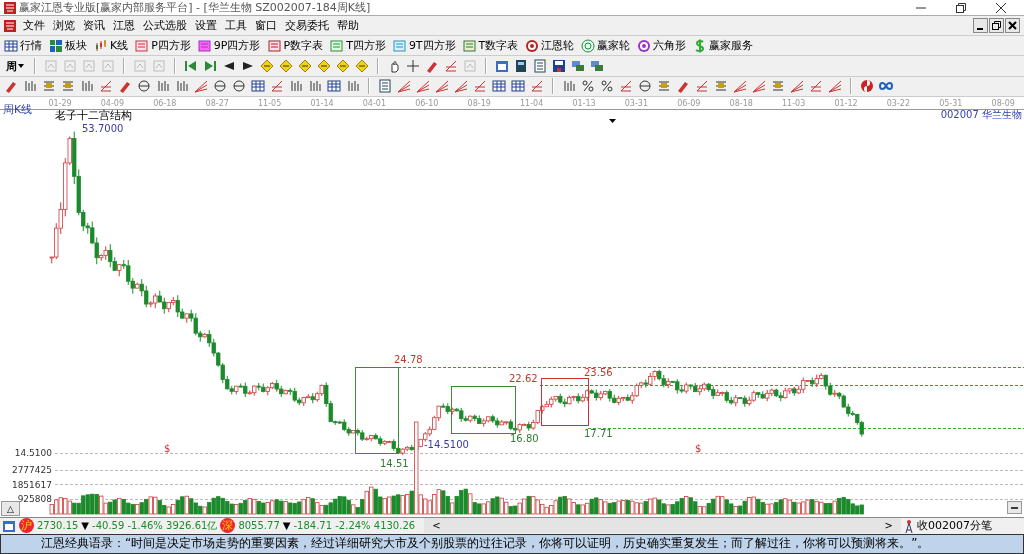 The height and width of the screenshot is (554, 1024). I want to click on menu-item: 江恩, so click(124, 26).